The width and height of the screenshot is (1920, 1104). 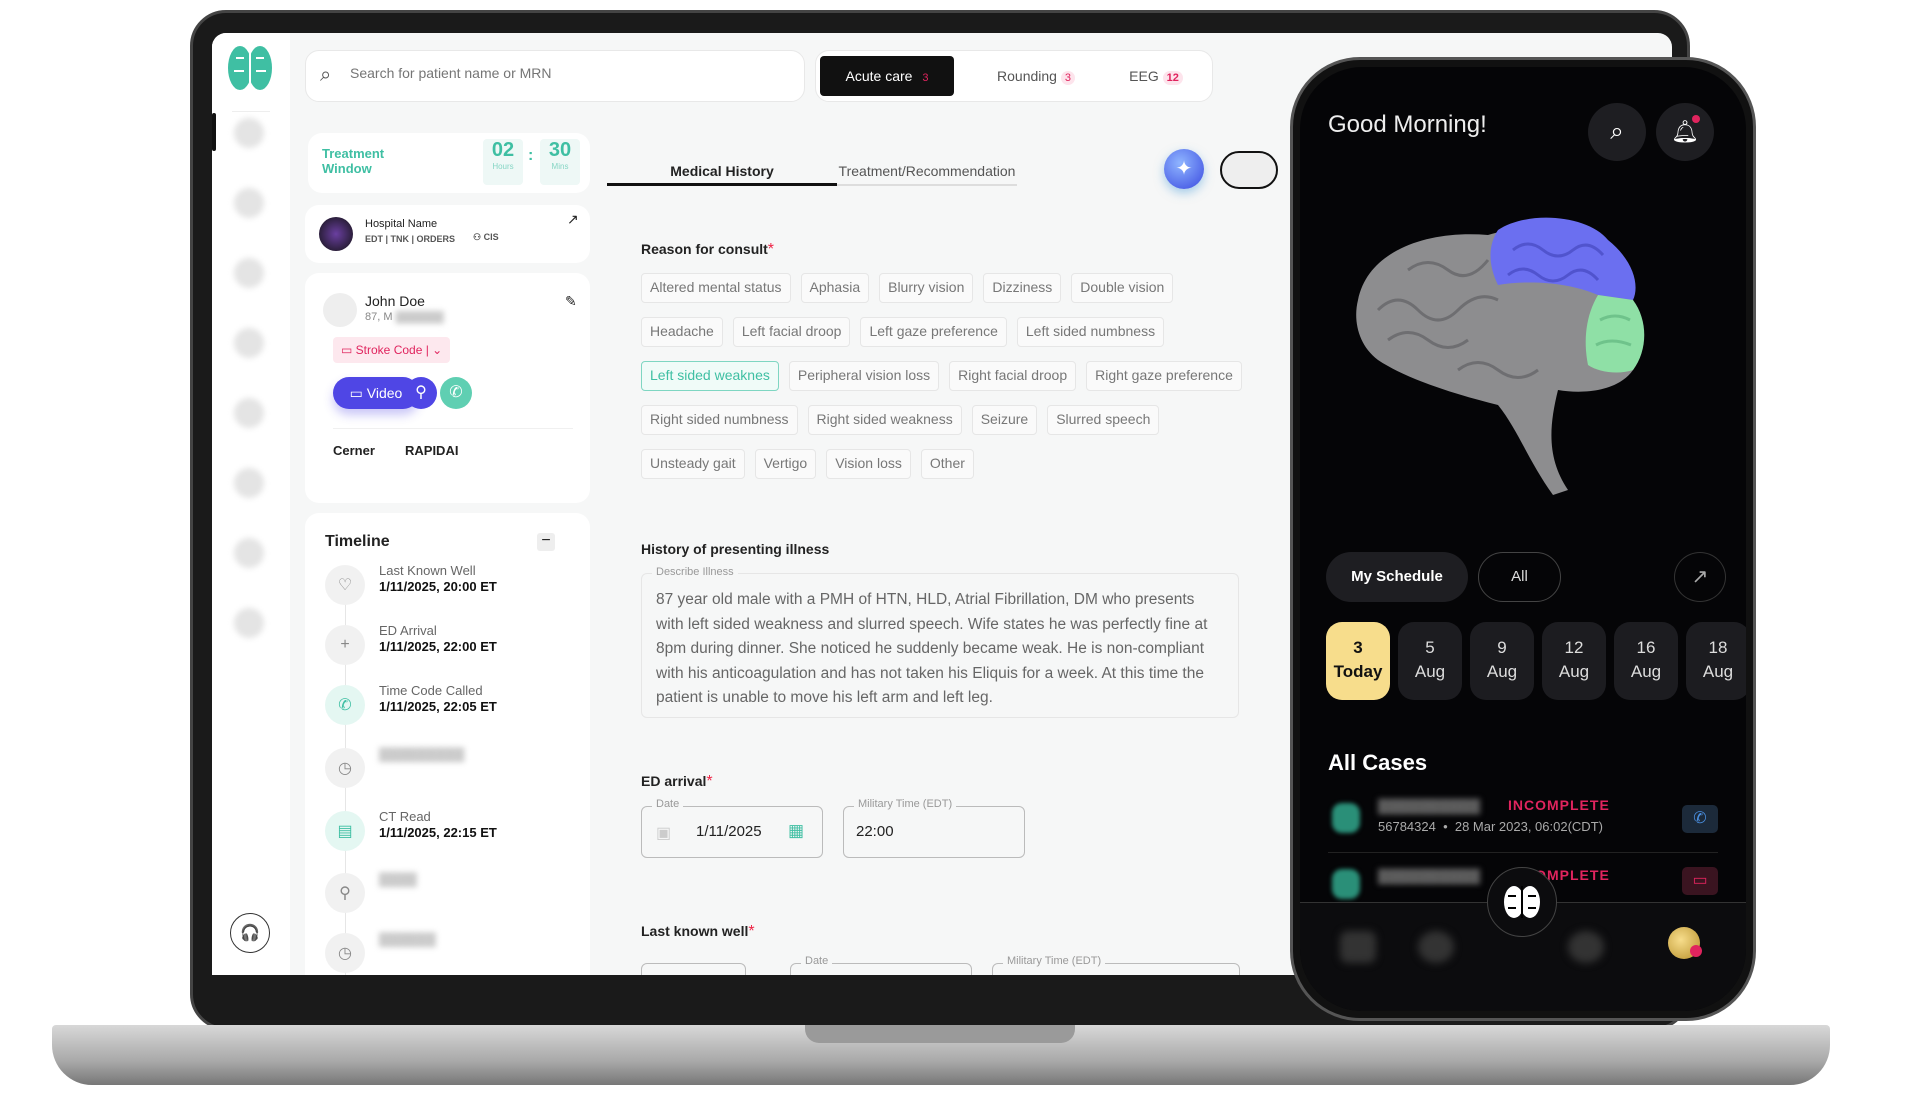 I want to click on reason-chip: Left facial droop, so click(x=791, y=332).